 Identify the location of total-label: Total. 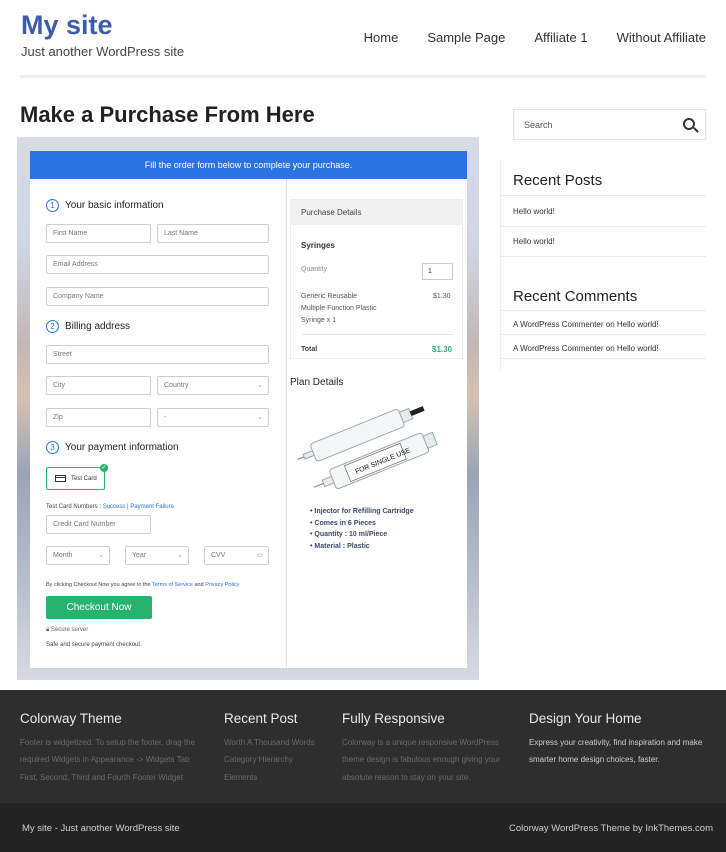
(309, 349).